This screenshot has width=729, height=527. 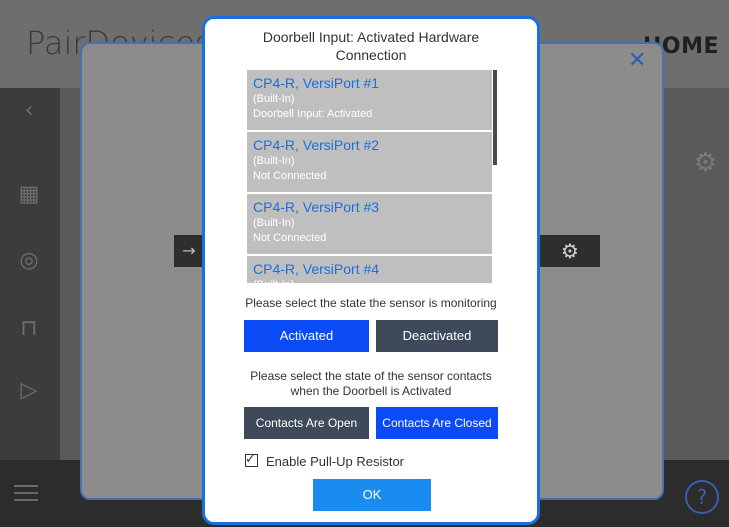 I want to click on app-sidebar: ‹ ▦ ◎ ⊓ ▷, so click(x=30, y=274).